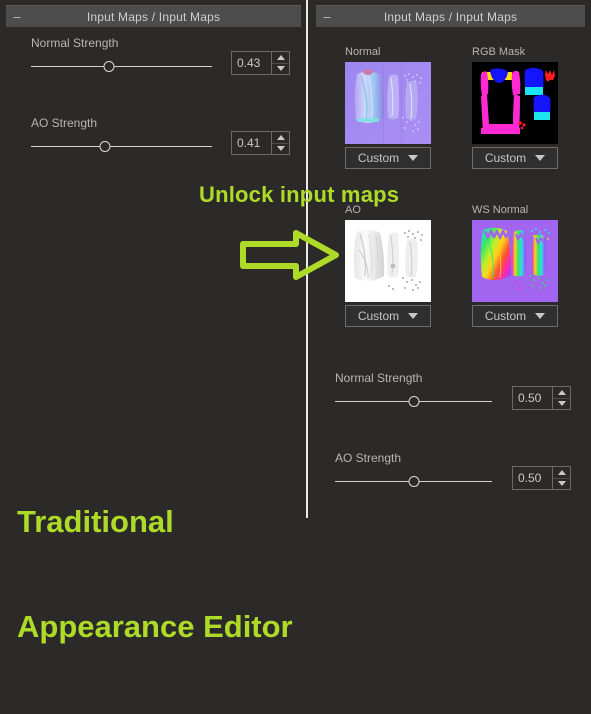  What do you see at coordinates (251, 143) in the screenshot?
I see `left-ao-strength-value: 0.41` at bounding box center [251, 143].